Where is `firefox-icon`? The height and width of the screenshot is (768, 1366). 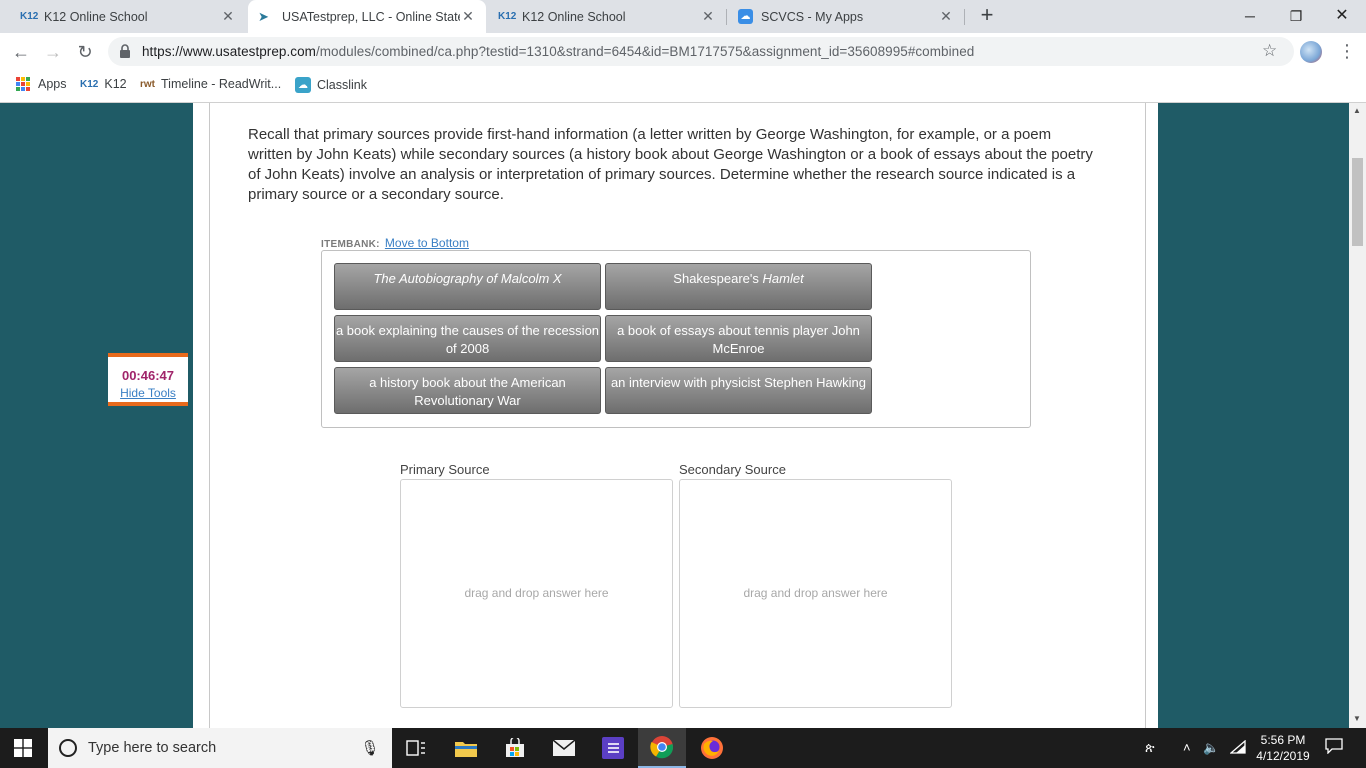
firefox-icon is located at coordinates (712, 748).